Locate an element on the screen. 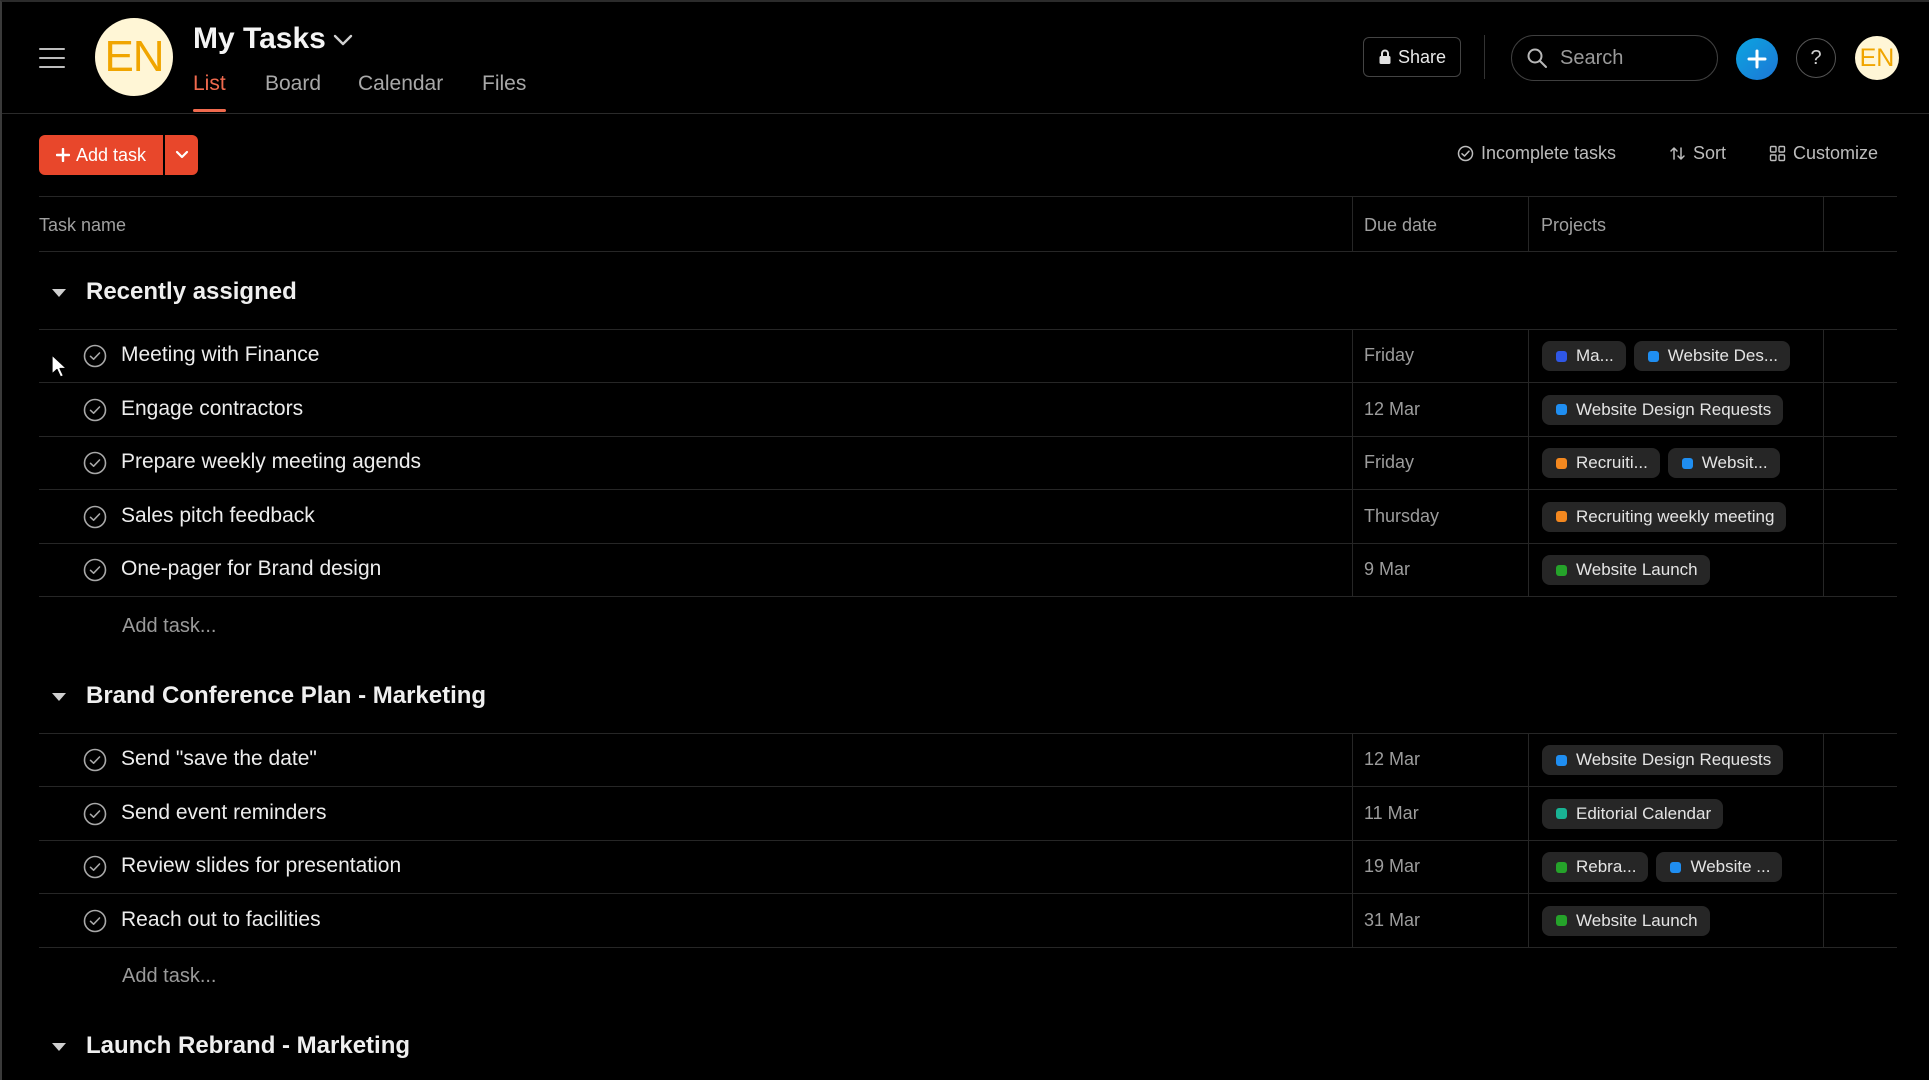 This screenshot has width=1929, height=1080. task-projects: Website Design Requests is located at coordinates (1663, 409).